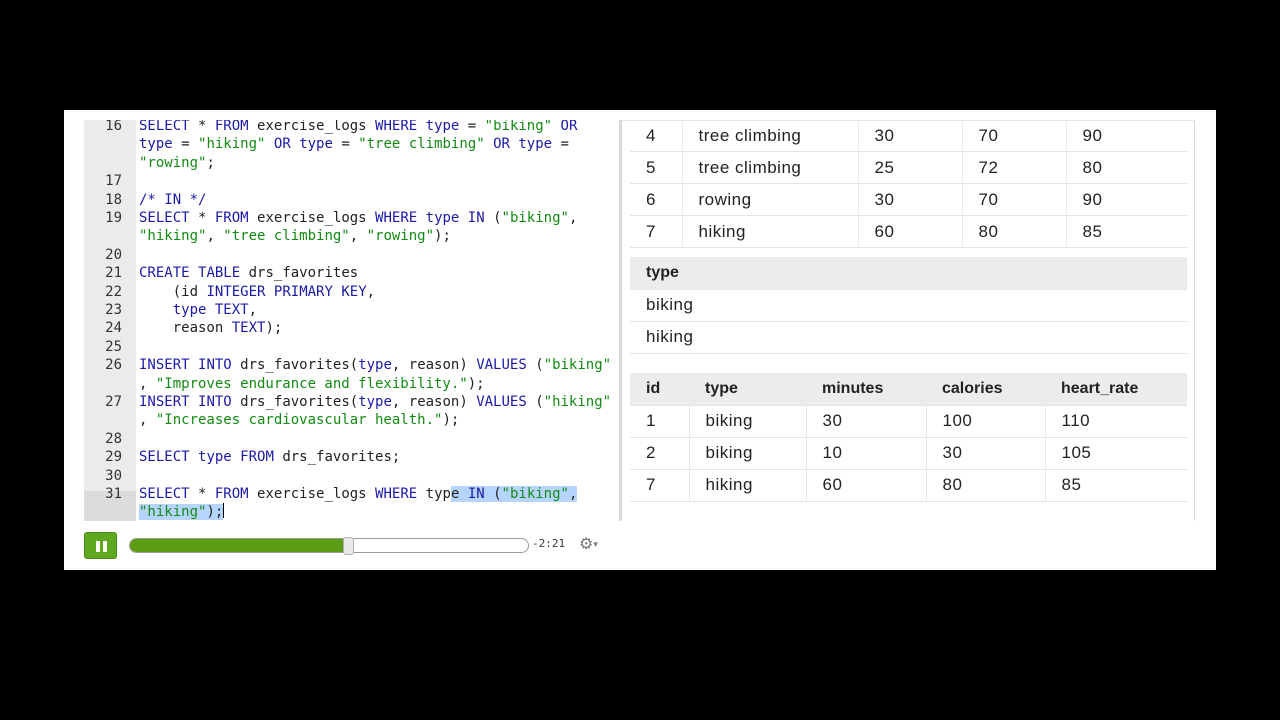 The image size is (1280, 720). I want to click on code-line: 30, so click(351, 476).